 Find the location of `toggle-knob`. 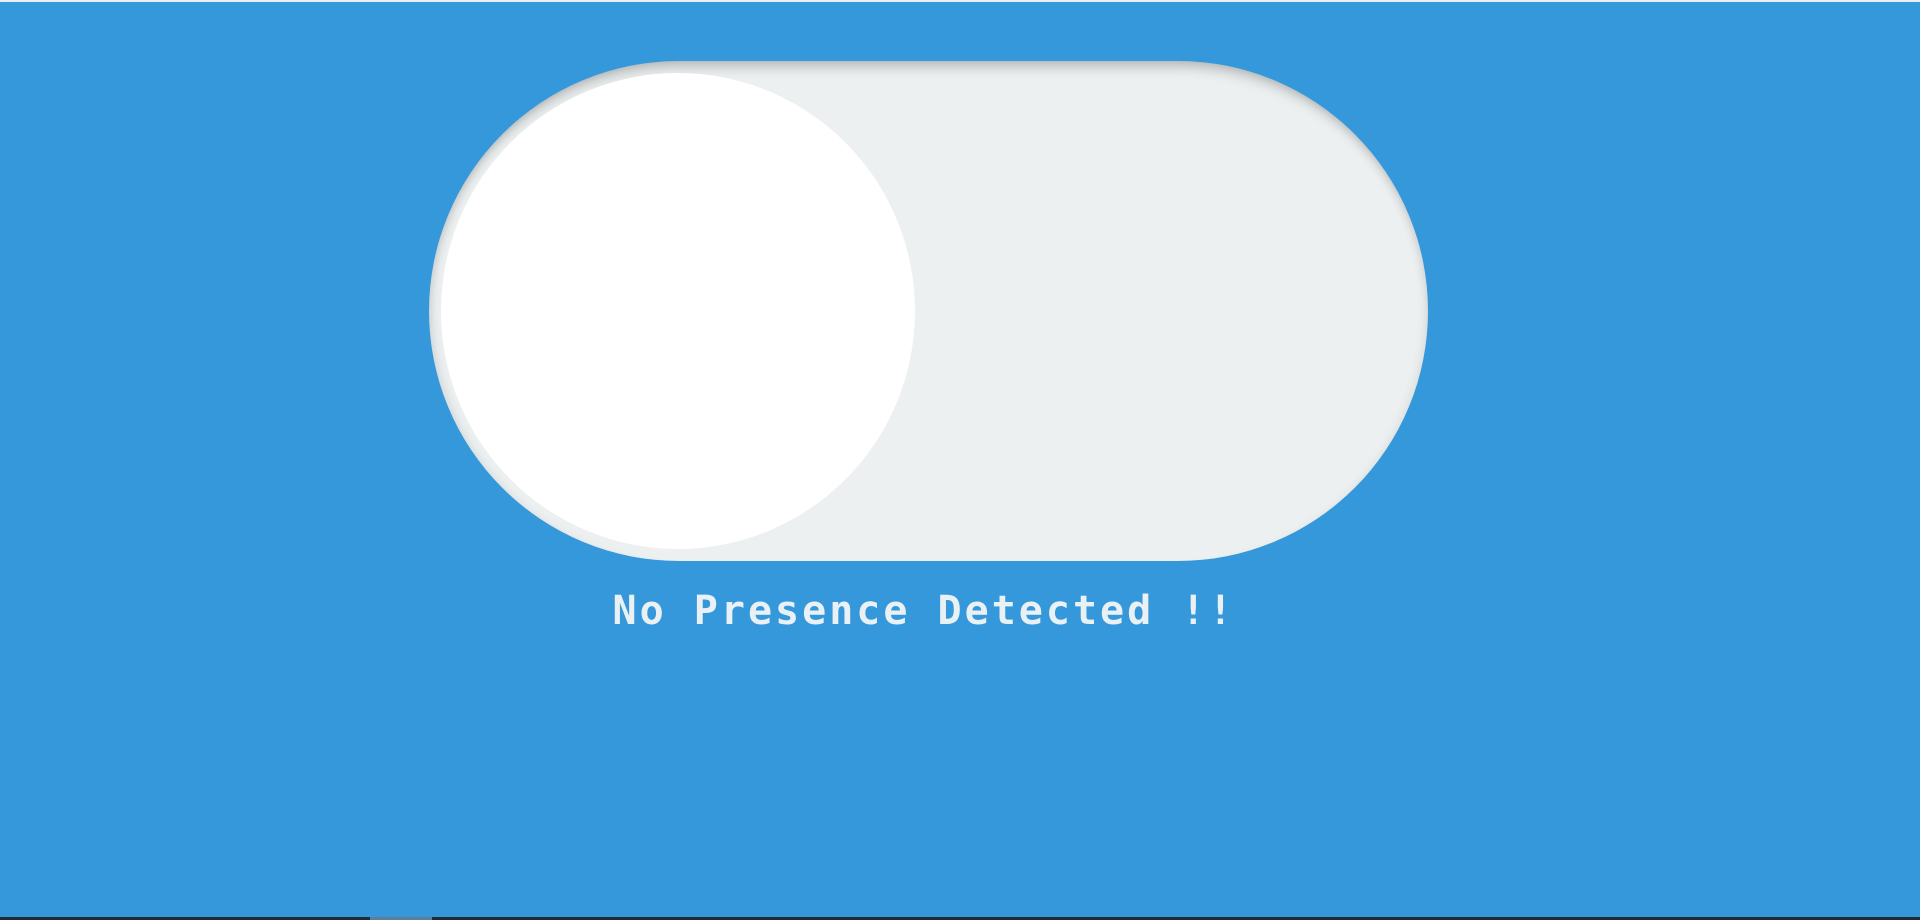

toggle-knob is located at coordinates (678, 311).